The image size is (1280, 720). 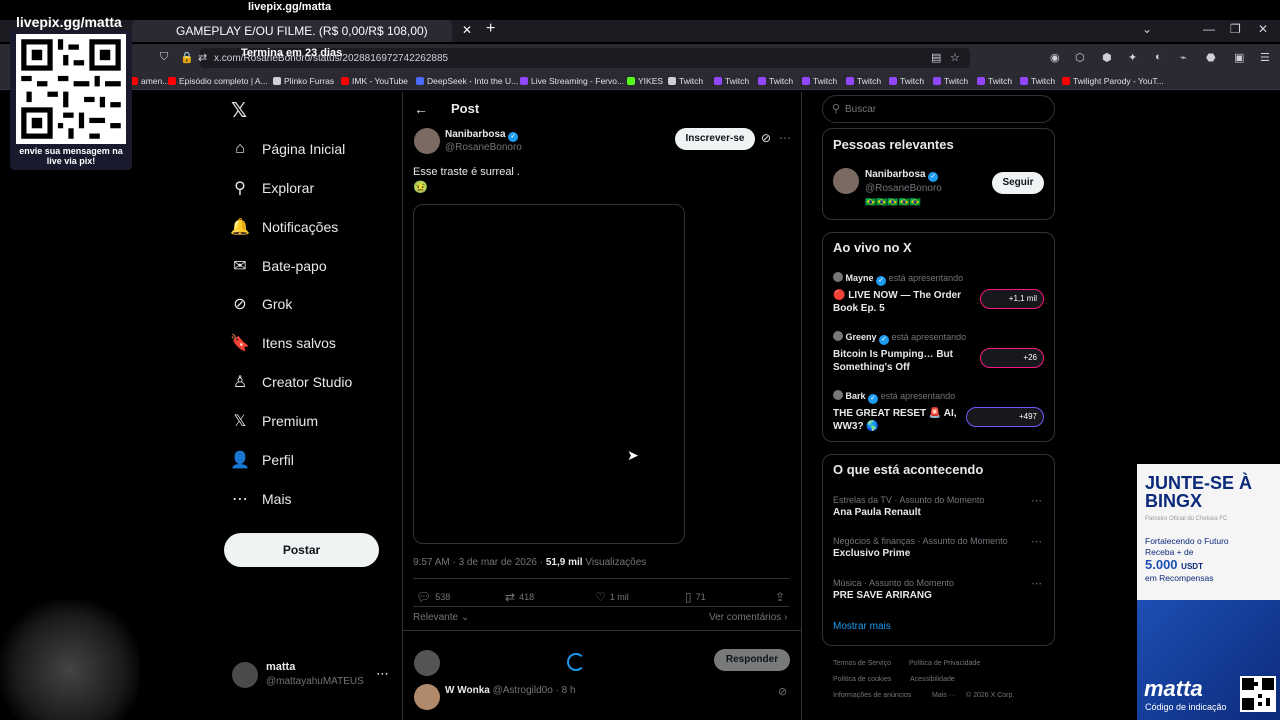 What do you see at coordinates (261, 499) in the screenshot?
I see `nav-item: ⋯ Mais` at bounding box center [261, 499].